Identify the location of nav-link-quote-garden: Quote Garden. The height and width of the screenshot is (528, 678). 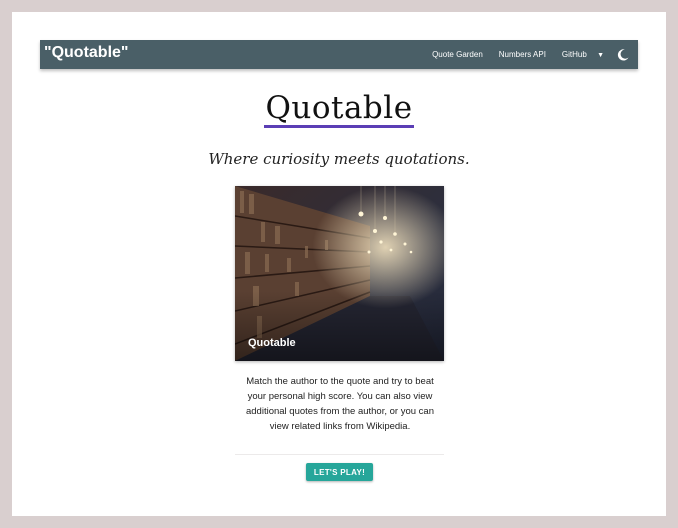
(457, 54).